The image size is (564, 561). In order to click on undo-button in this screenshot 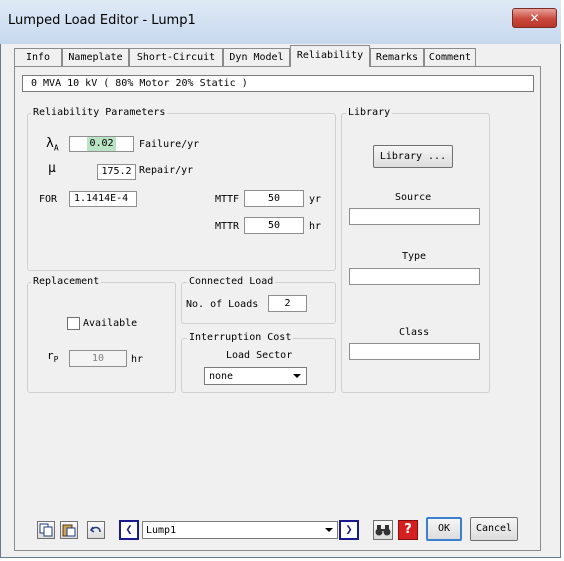, I will do `click(96, 530)`.